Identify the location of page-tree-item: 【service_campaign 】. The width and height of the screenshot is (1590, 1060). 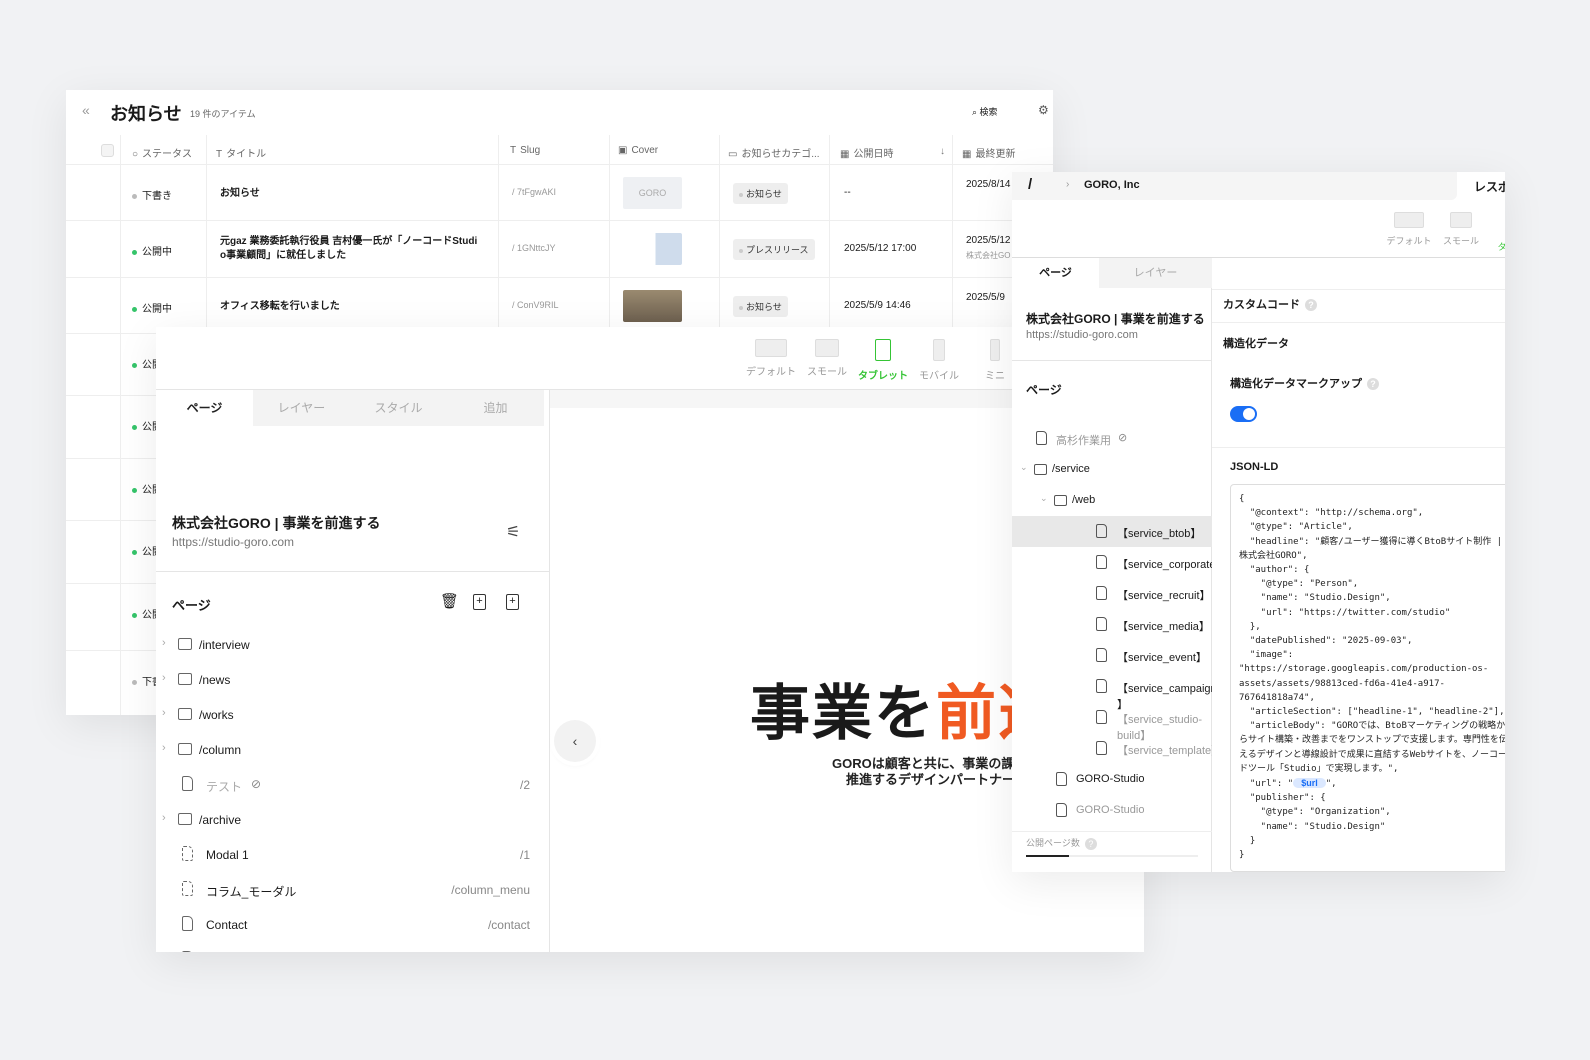
(1112, 691).